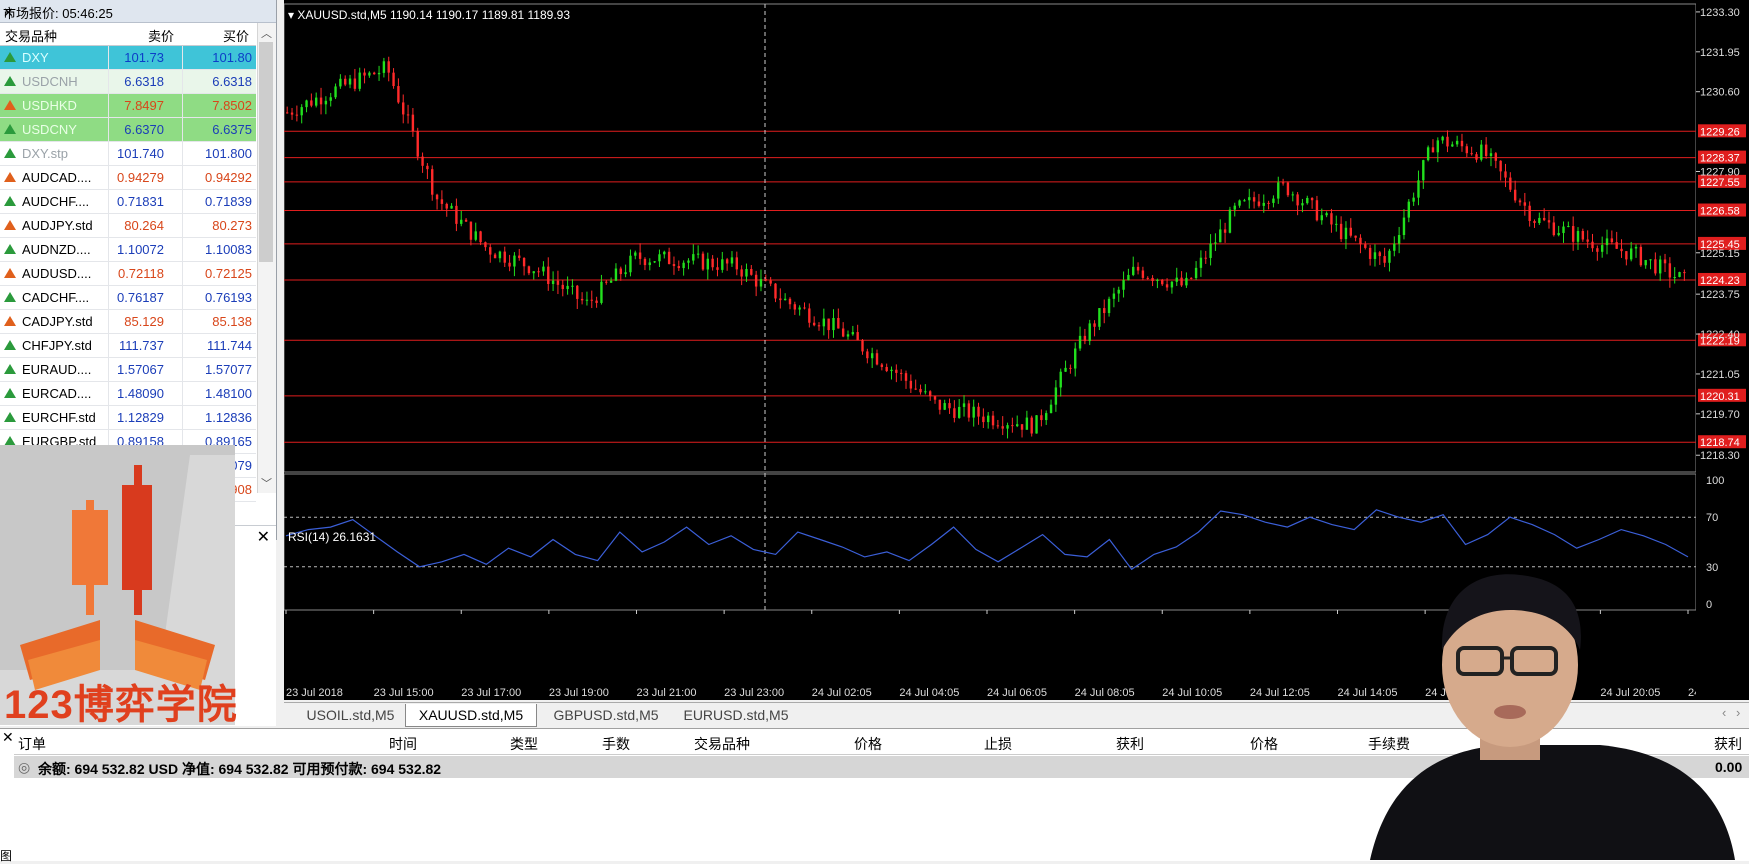 The height and width of the screenshot is (864, 1749). I want to click on th-price: 价格, so click(868, 744).